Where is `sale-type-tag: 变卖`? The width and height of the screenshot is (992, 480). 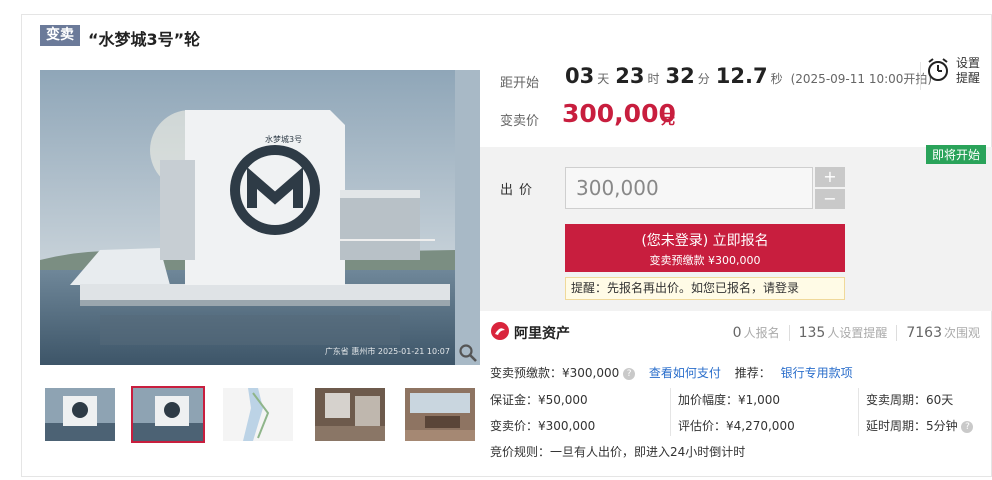 sale-type-tag: 变卖 is located at coordinates (60, 35).